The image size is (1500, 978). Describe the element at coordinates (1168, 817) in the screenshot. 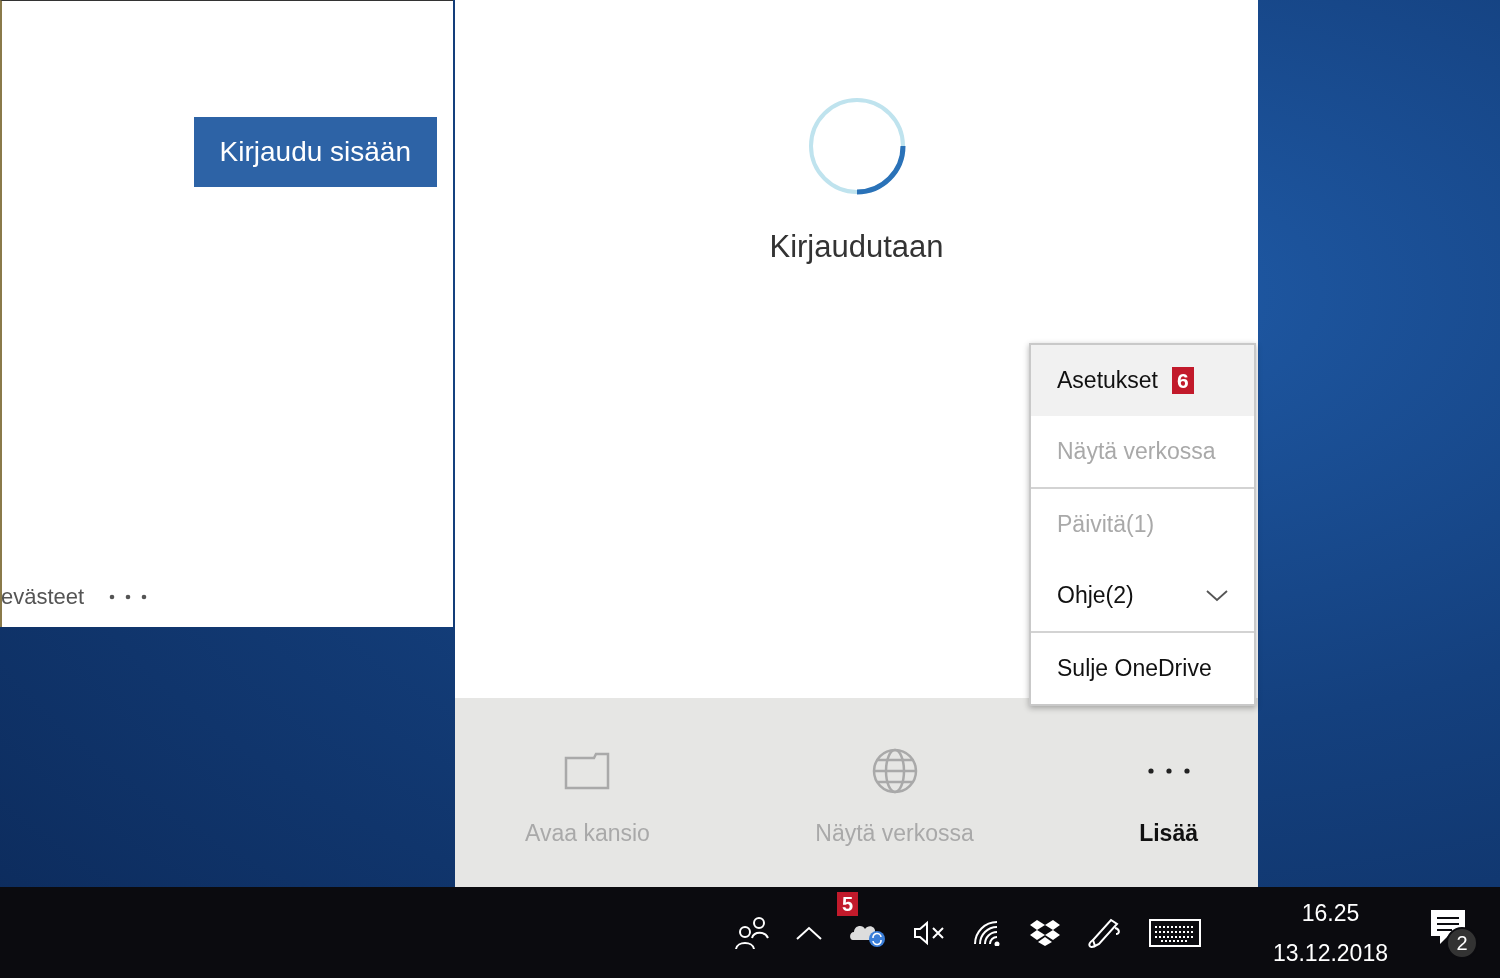

I see `action-button: Lisää` at that location.